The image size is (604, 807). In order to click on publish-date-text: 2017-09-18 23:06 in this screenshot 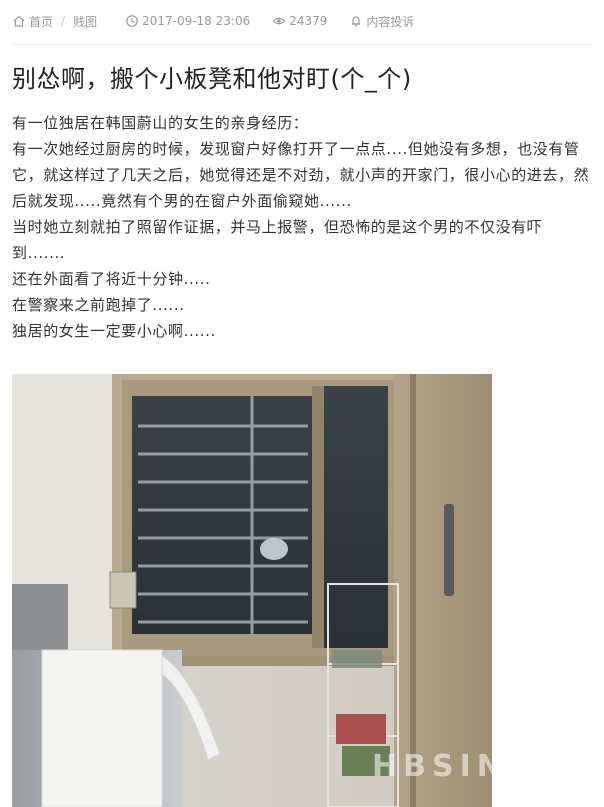, I will do `click(196, 21)`.